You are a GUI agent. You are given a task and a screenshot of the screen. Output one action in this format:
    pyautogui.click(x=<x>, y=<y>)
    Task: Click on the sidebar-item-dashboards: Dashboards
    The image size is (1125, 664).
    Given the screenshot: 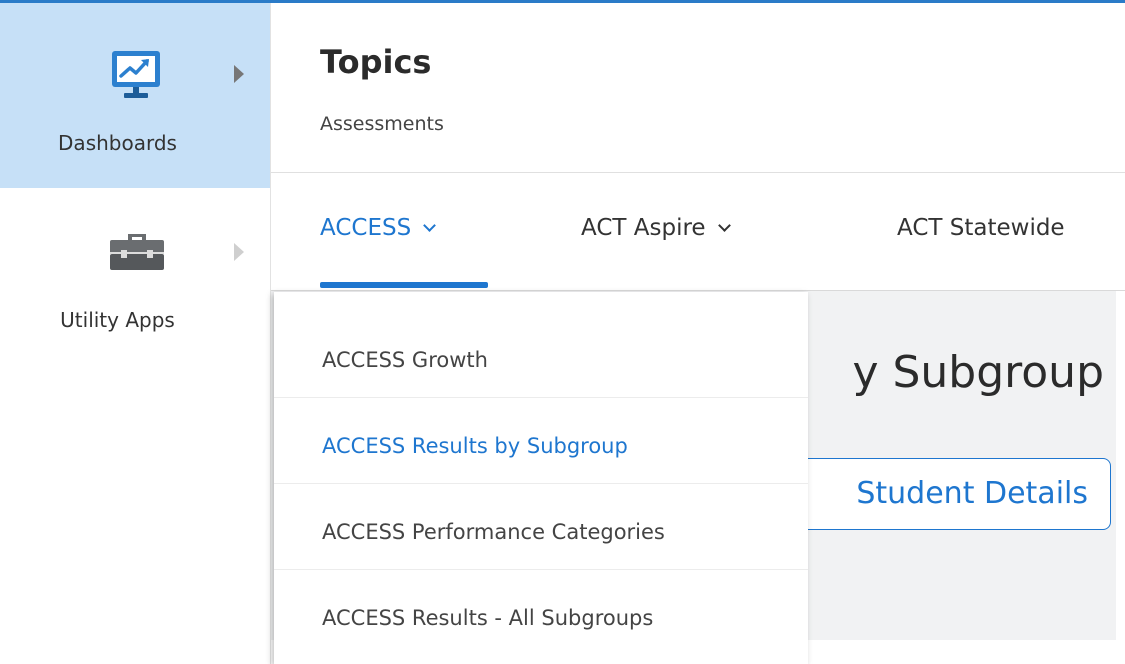 What is the action you would take?
    pyautogui.click(x=135, y=95)
    